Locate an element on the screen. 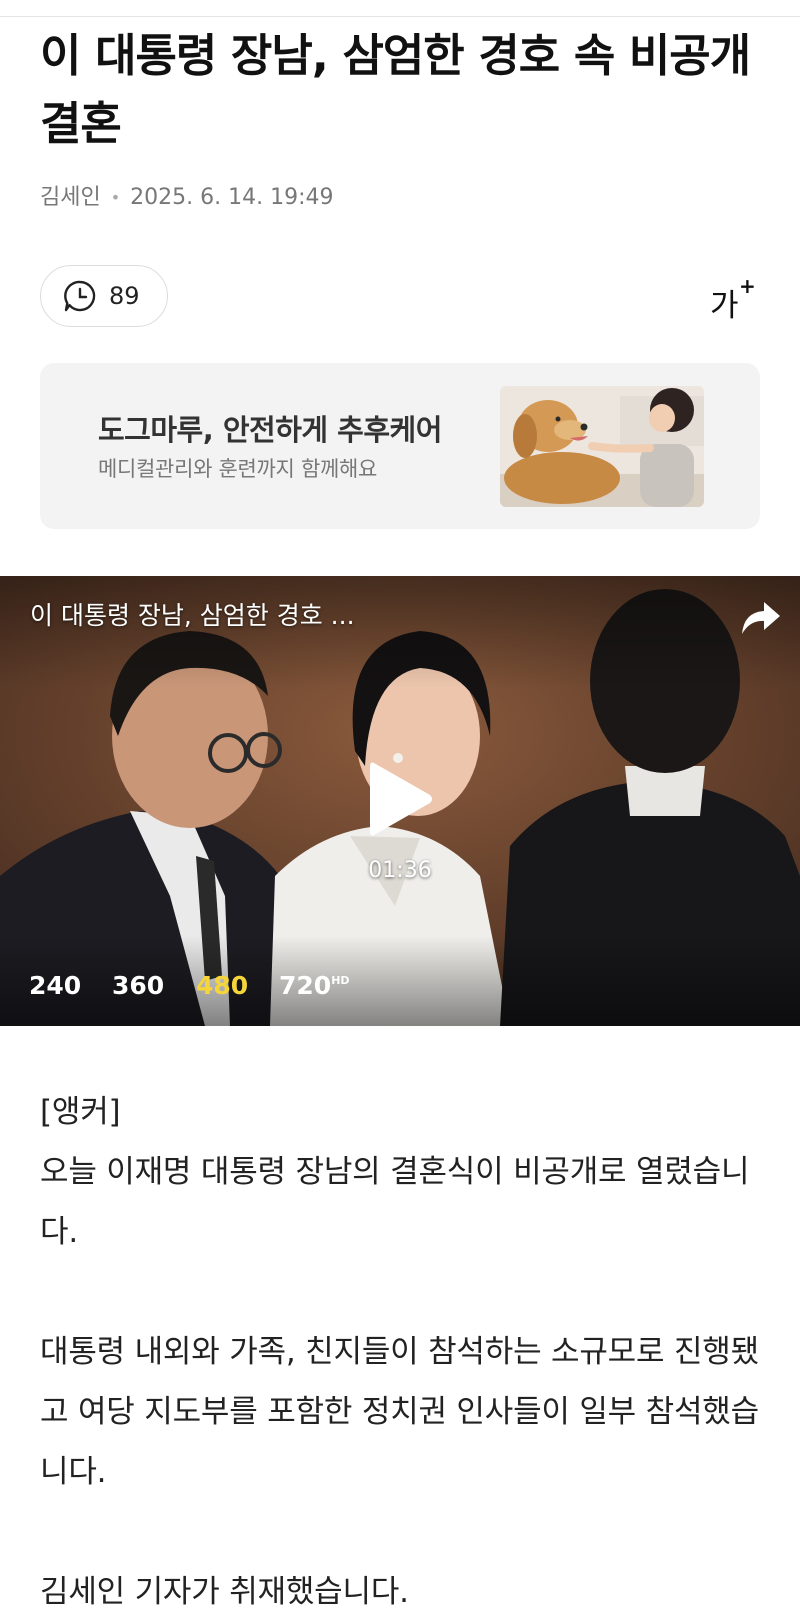  hd-badge: HD is located at coordinates (340, 980).